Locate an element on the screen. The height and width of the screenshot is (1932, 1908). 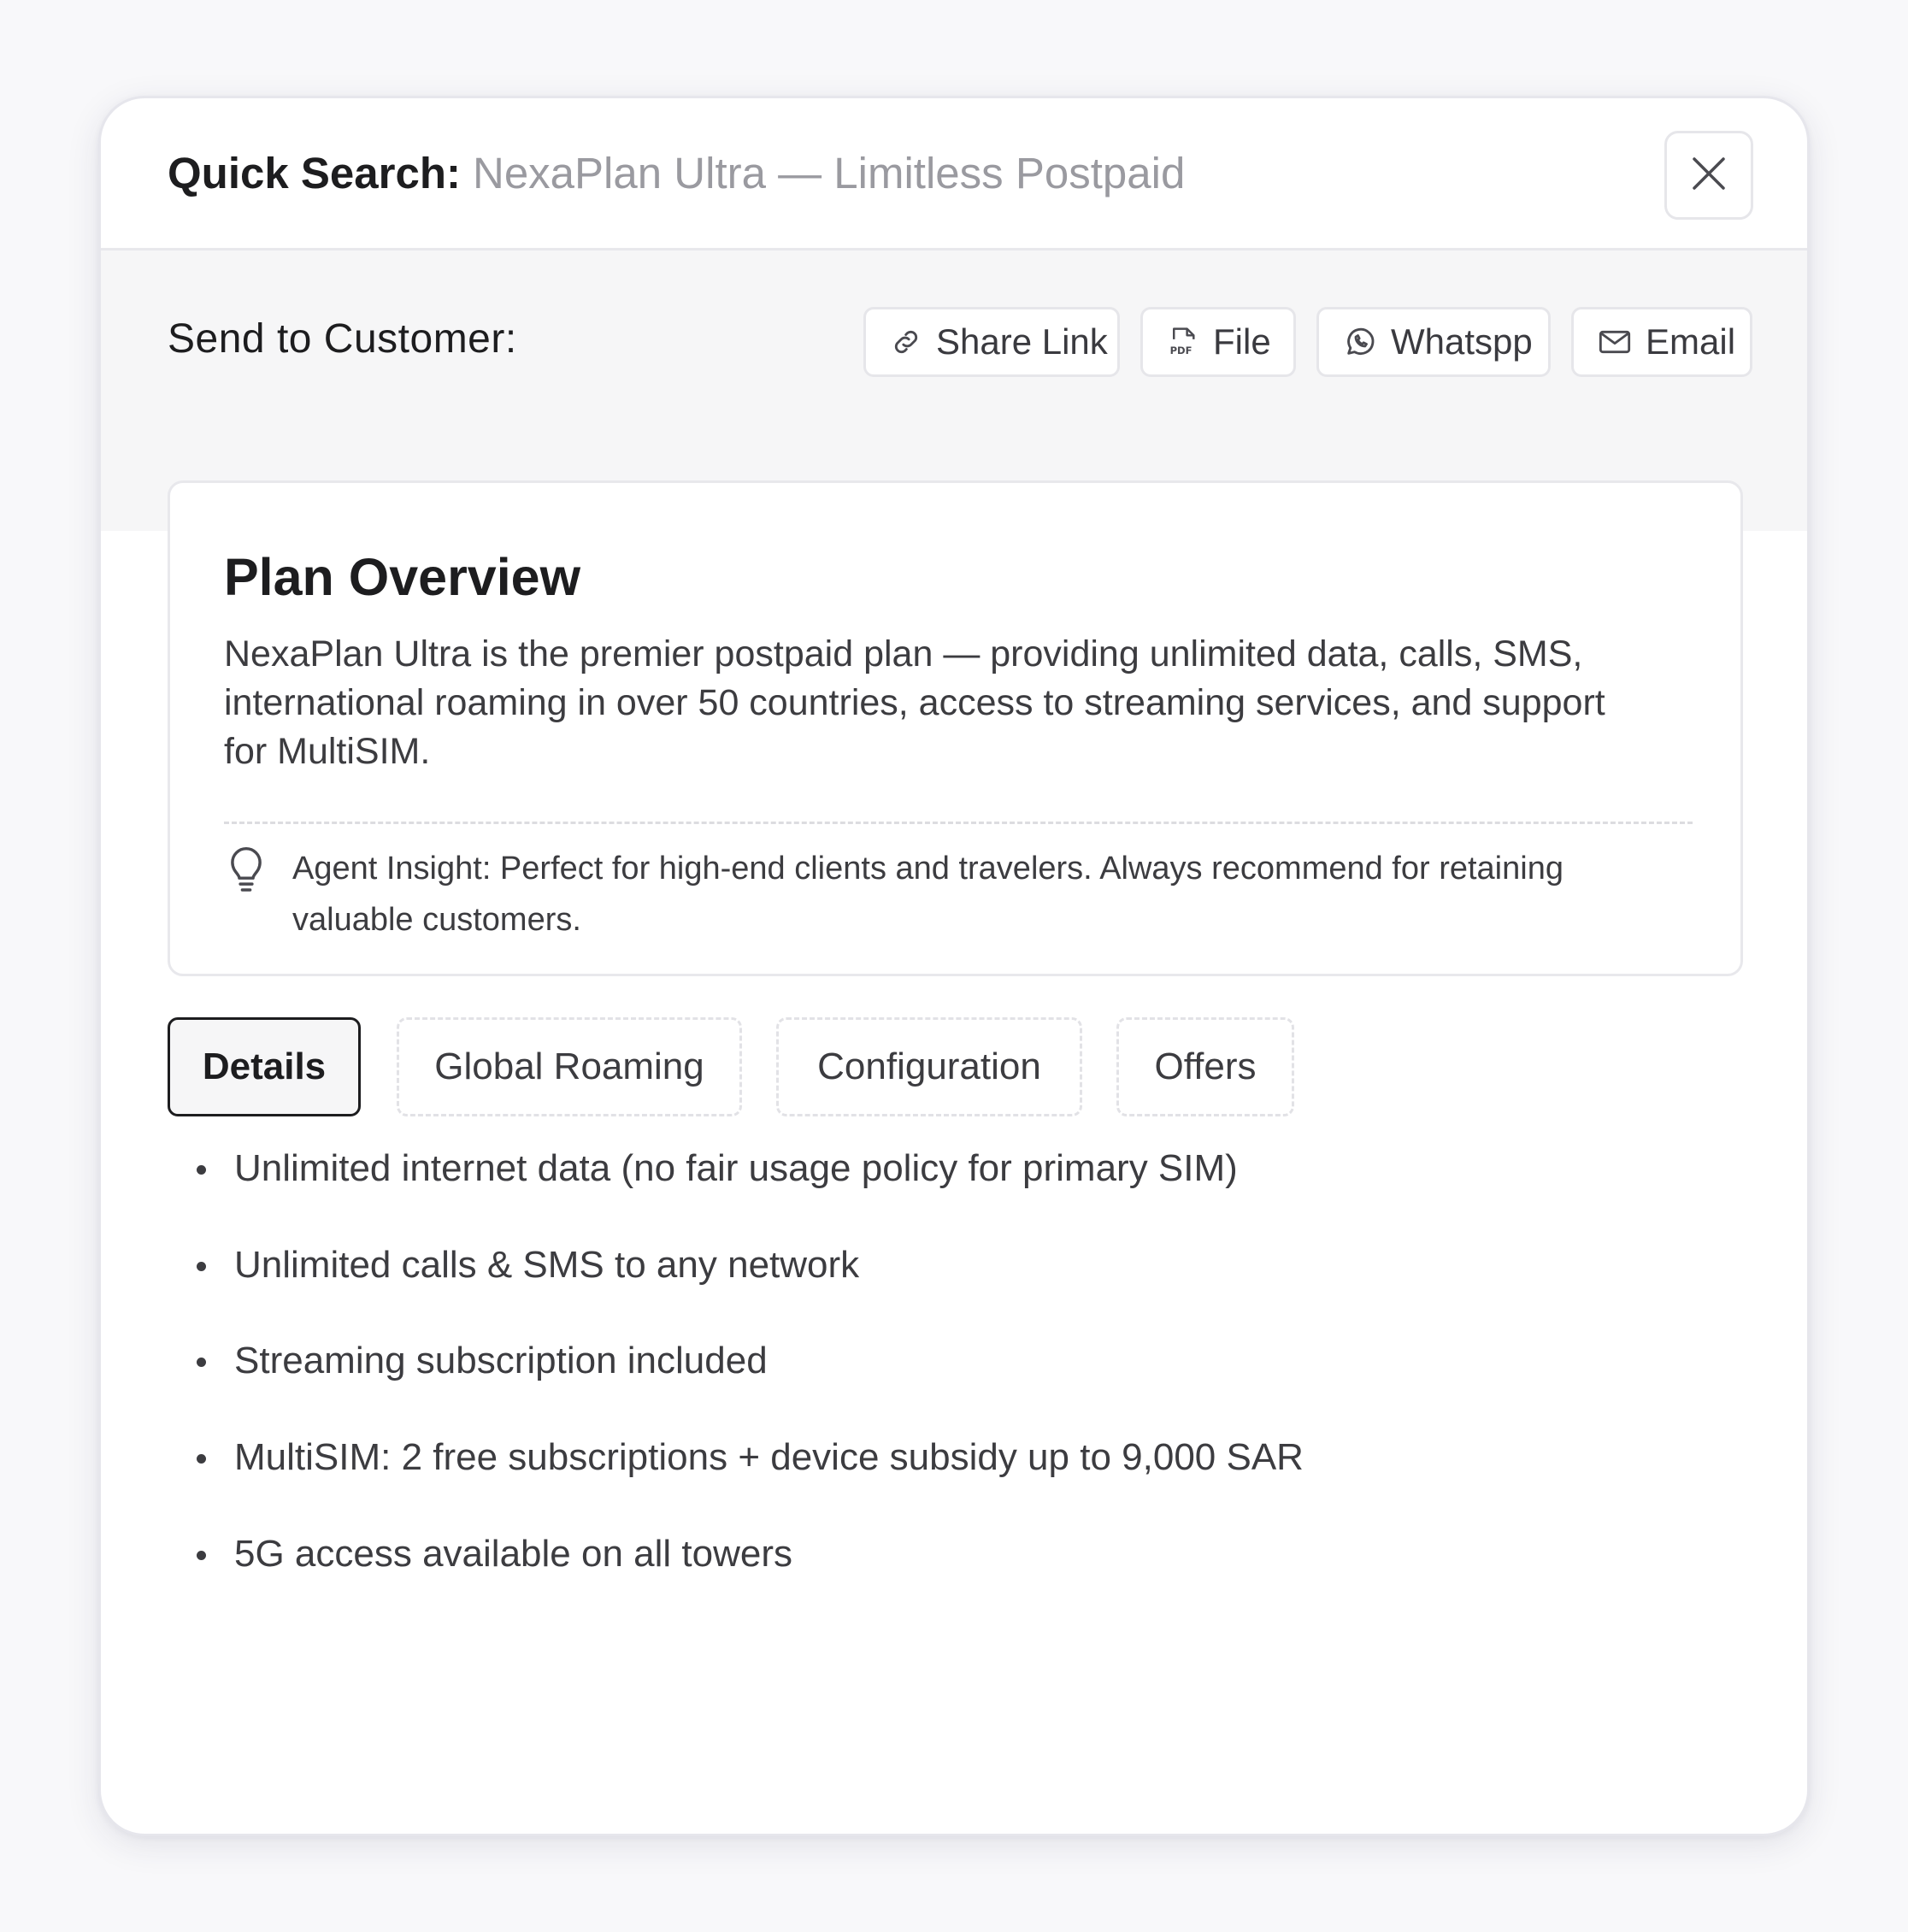
tab-details: Details is located at coordinates (264, 1066).